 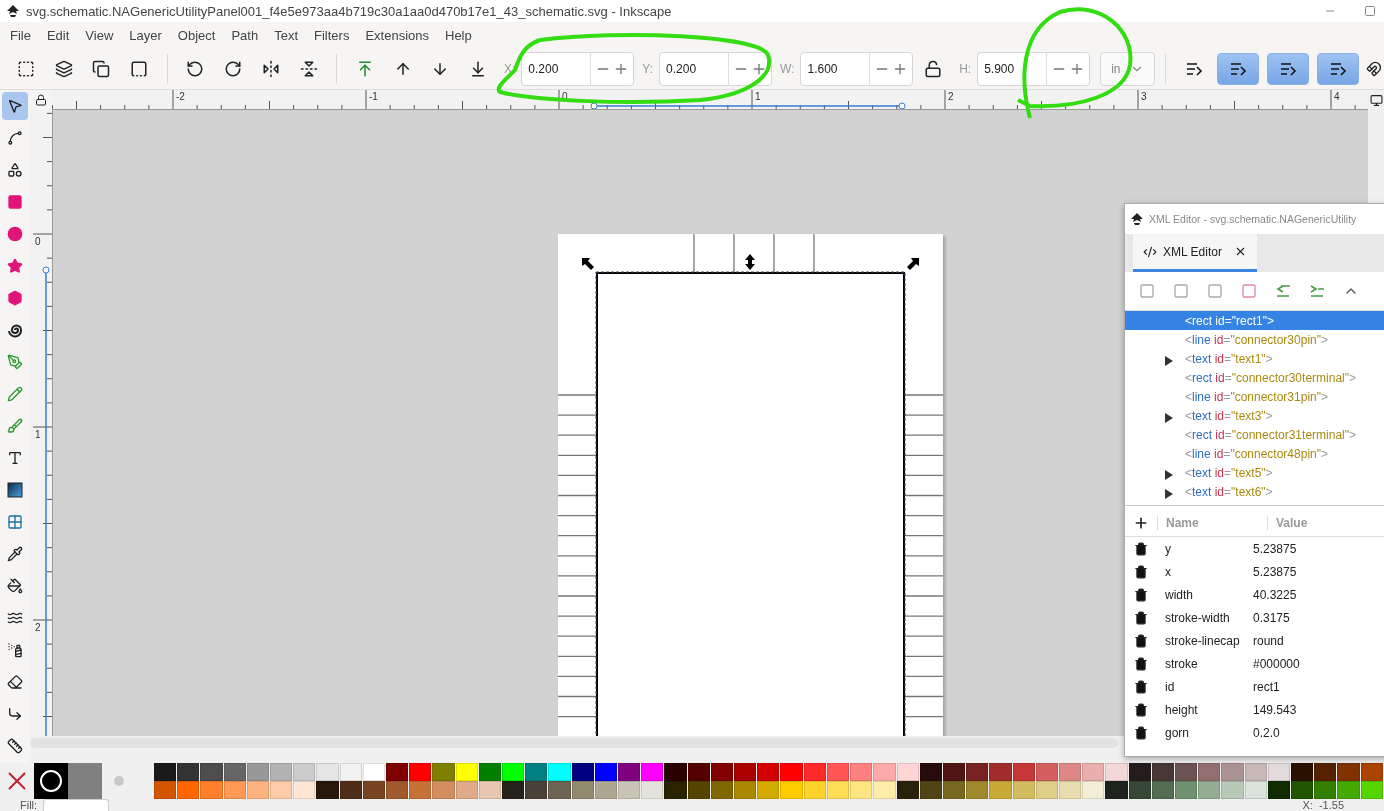 What do you see at coordinates (1144, 96) in the screenshot?
I see `ruler-label: 3` at bounding box center [1144, 96].